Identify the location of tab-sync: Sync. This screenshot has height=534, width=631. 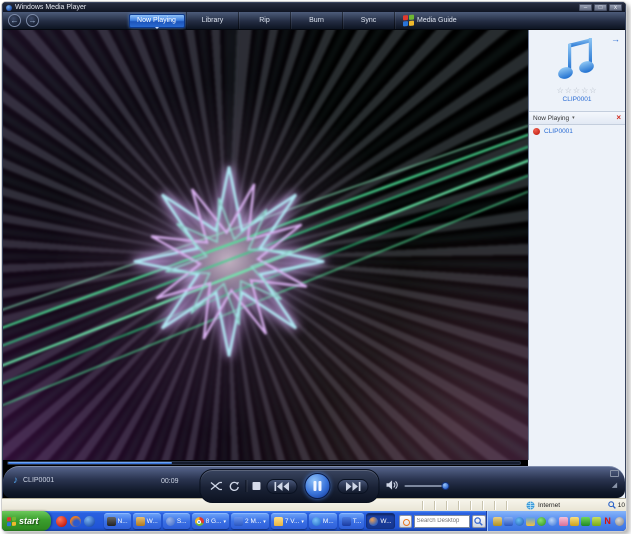
(369, 20).